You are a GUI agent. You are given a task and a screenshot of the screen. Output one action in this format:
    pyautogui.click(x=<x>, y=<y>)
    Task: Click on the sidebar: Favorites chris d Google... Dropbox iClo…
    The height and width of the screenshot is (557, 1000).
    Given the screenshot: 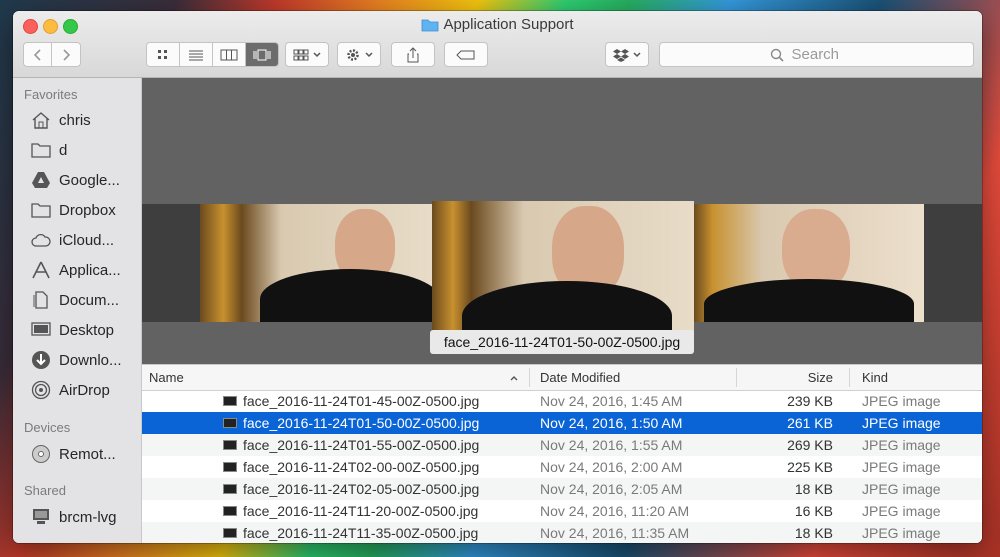 What is the action you would take?
    pyautogui.click(x=77, y=310)
    